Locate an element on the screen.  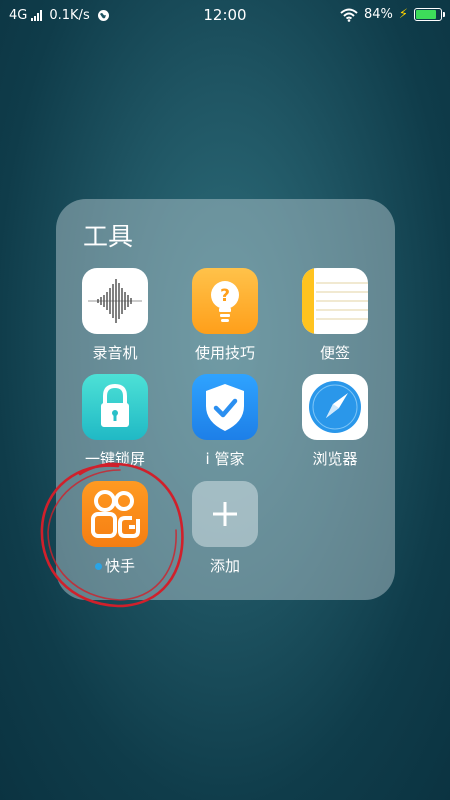
app-label: 便签 is located at coordinates (334, 353).